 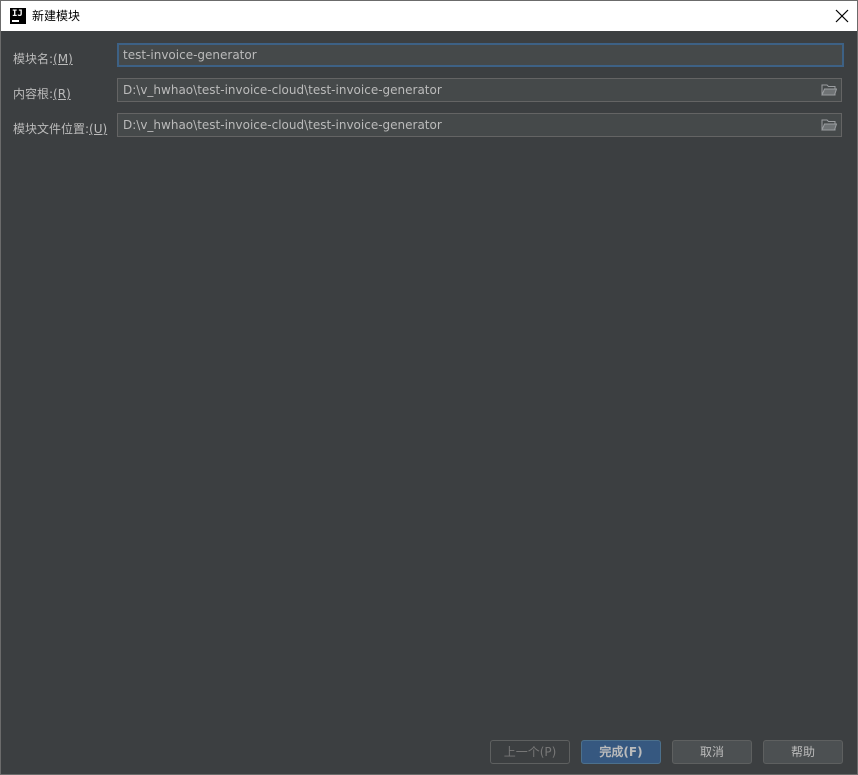 I want to click on module-name-label: 模块名:(M), so click(x=43, y=59).